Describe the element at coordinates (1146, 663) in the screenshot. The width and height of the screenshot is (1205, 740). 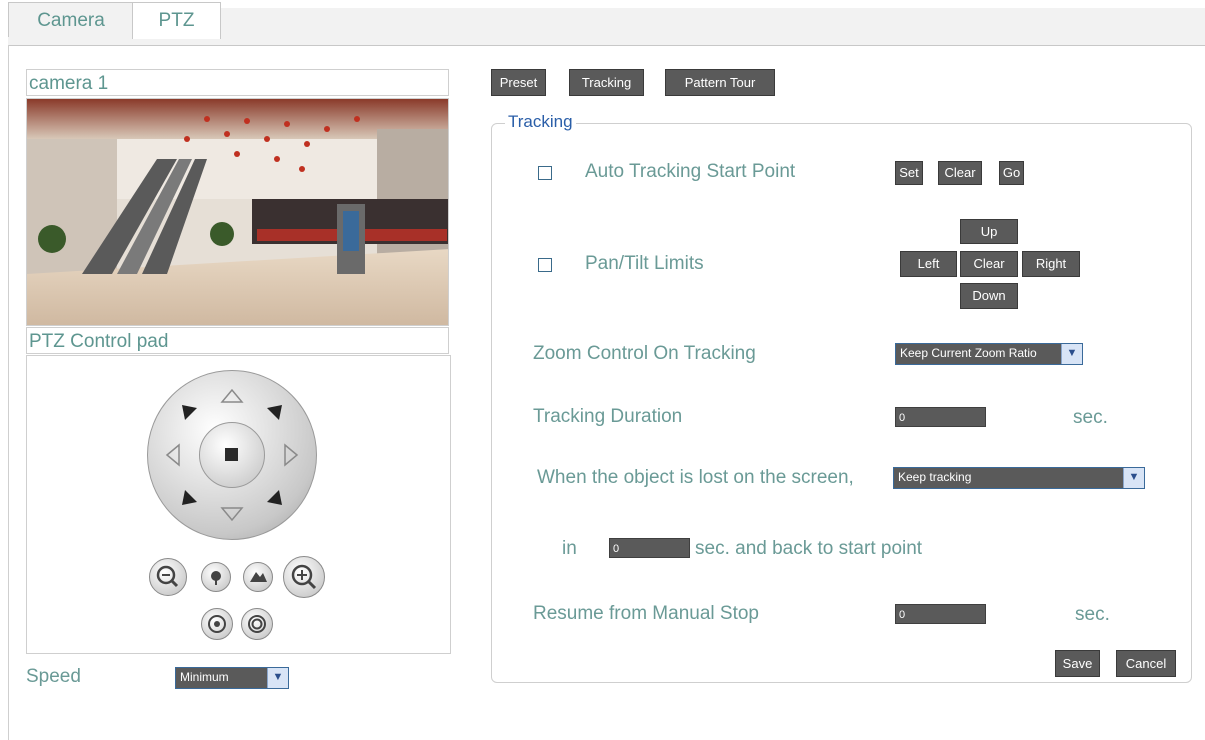
I see `cancel-button: Cancel` at that location.